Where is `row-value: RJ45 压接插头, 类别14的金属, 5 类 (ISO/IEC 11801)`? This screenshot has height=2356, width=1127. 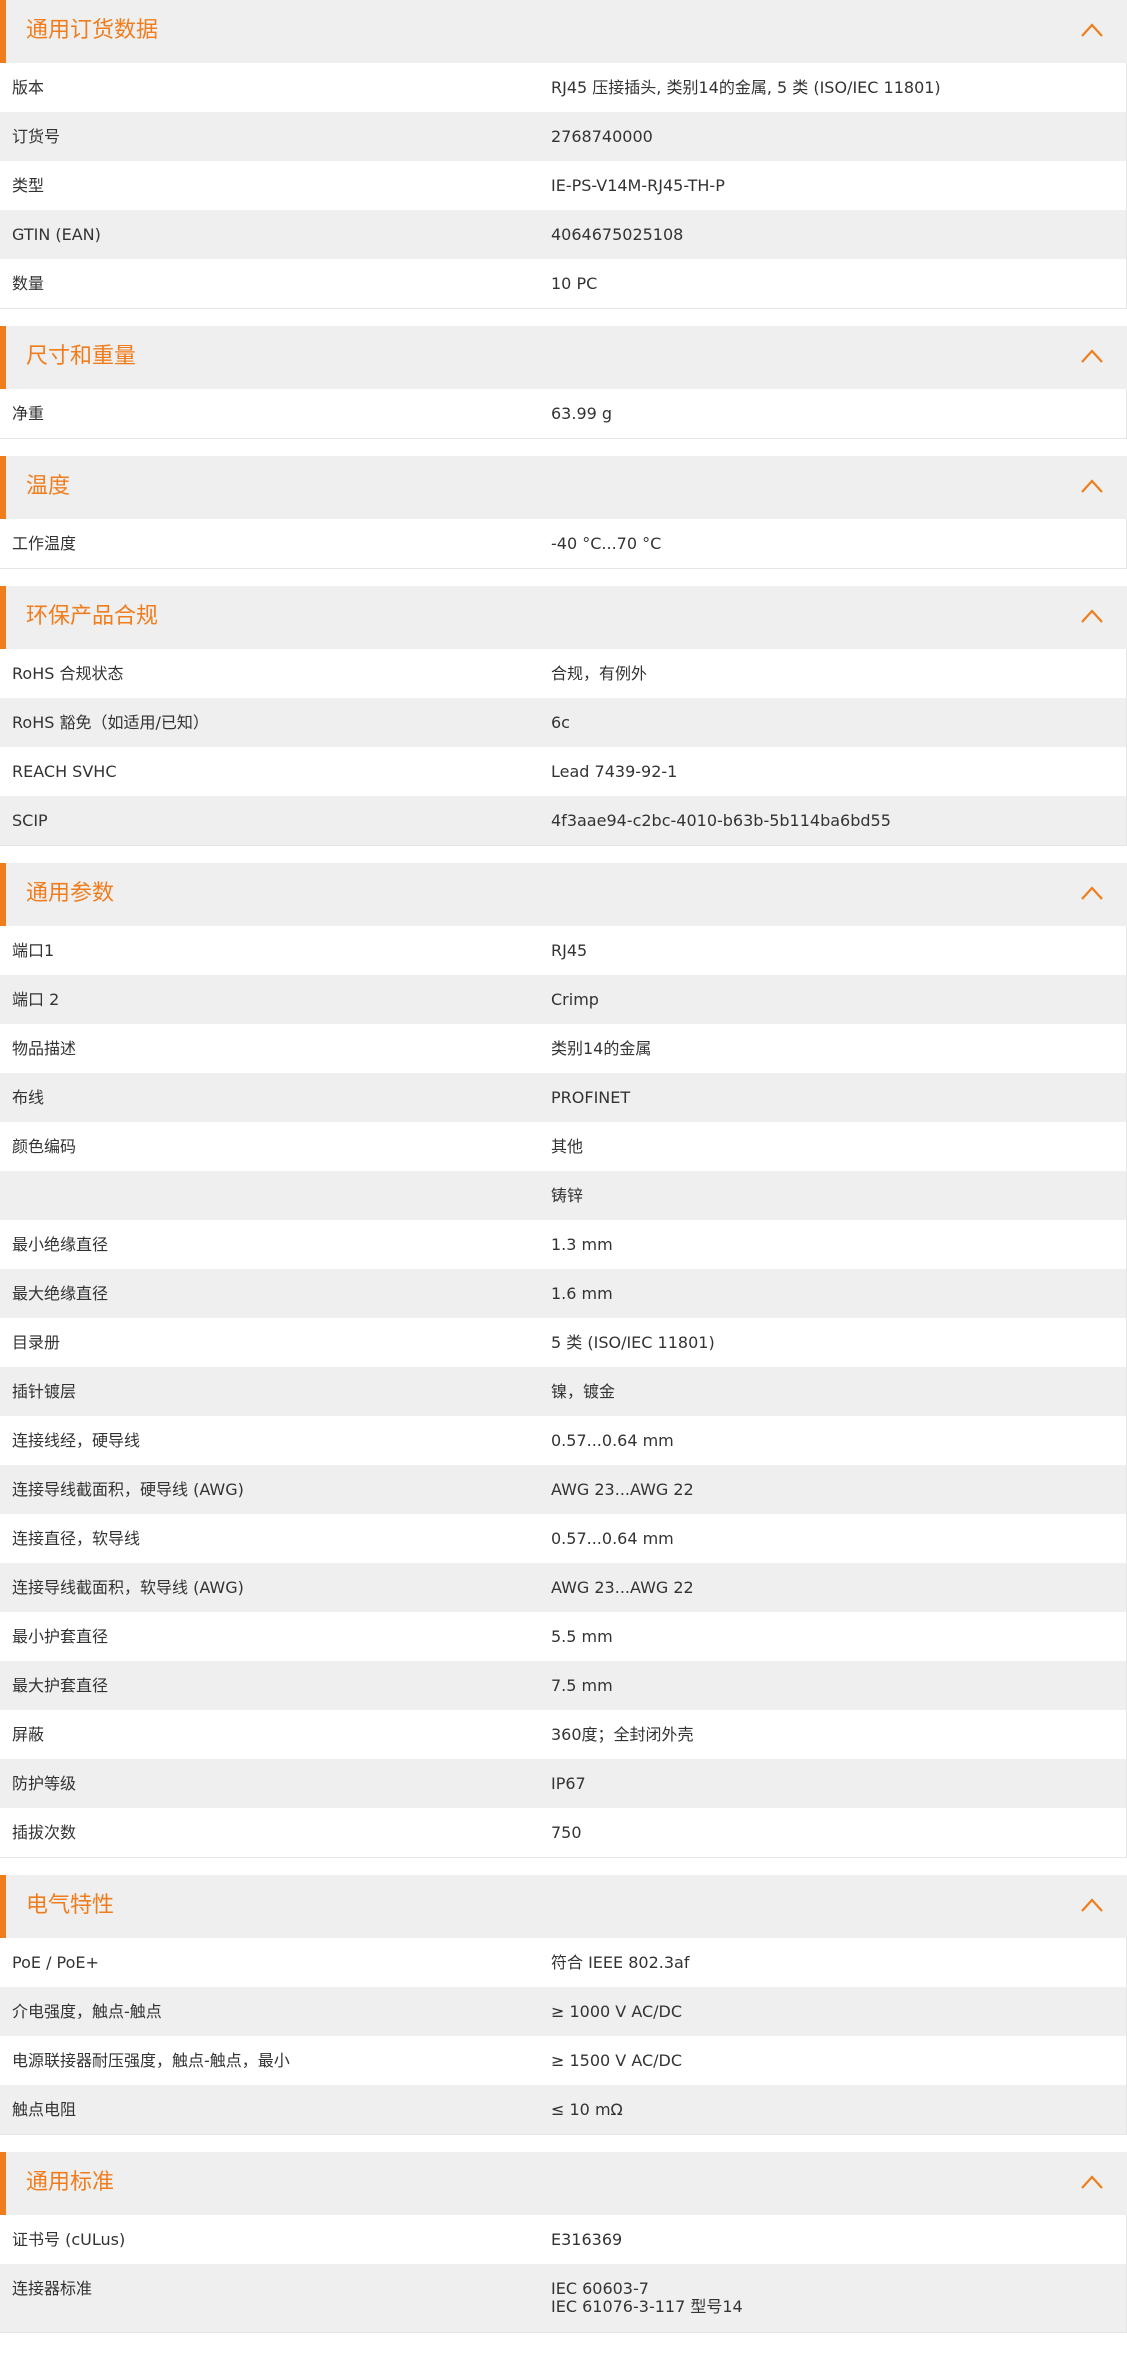 row-value: RJ45 压接插头, 类别14的金属, 5 类 (ISO/IEC 11801) is located at coordinates (746, 87).